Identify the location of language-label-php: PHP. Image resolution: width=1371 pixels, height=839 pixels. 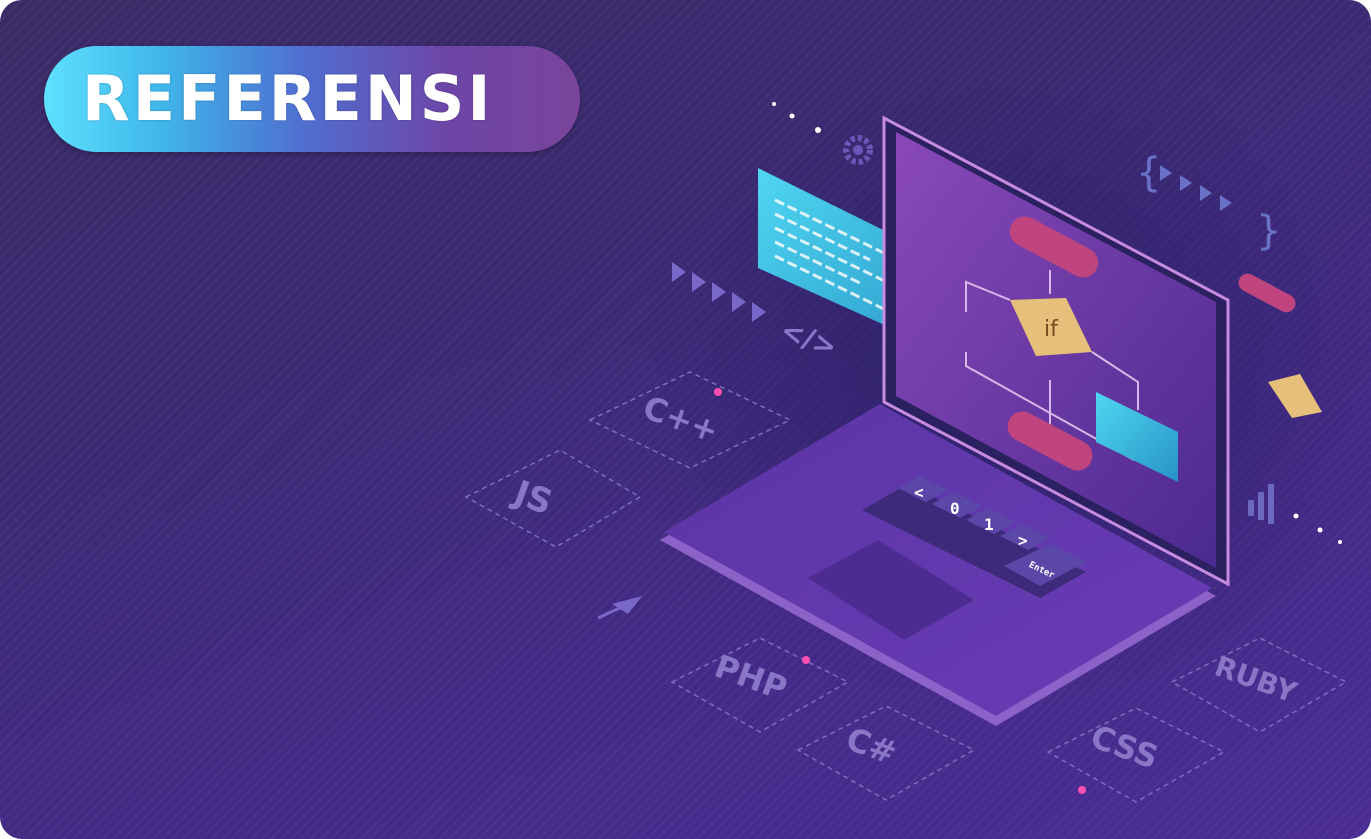
(751, 677).